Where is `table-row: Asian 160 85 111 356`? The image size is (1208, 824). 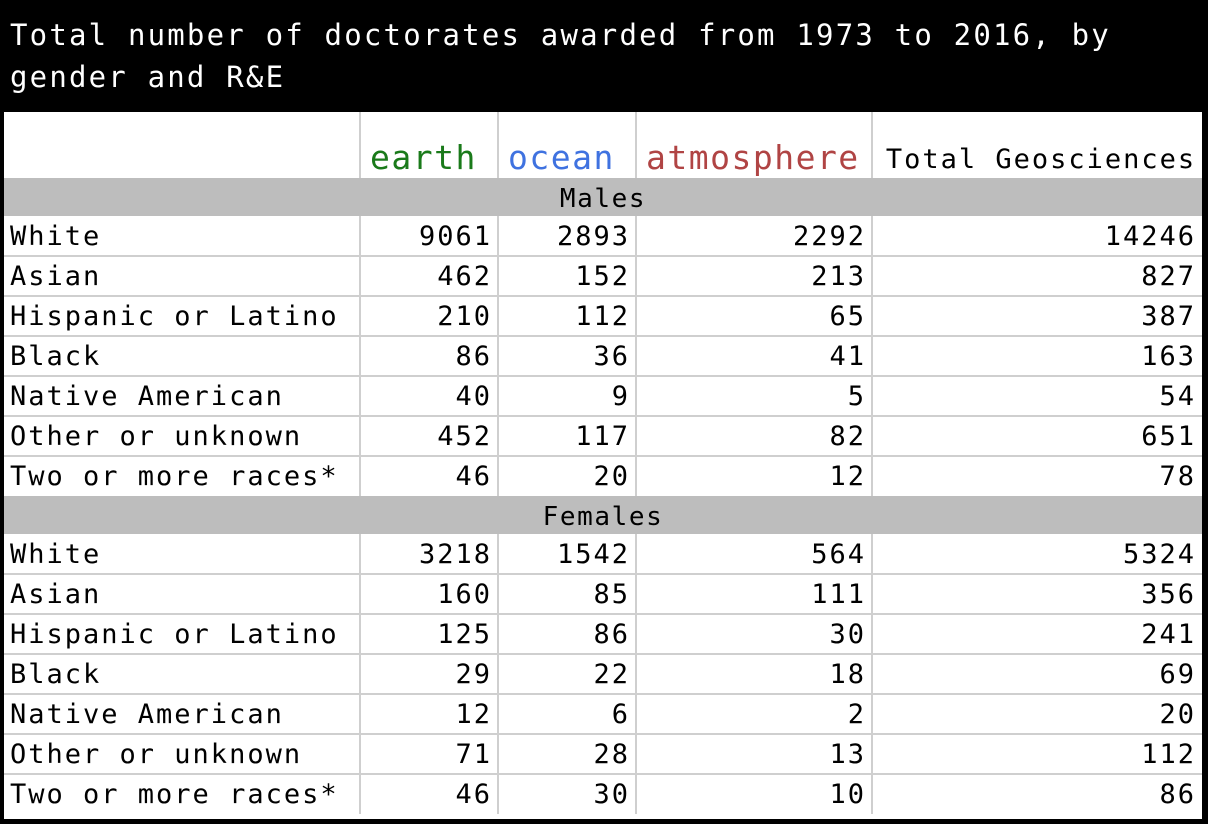 table-row: Asian 160 85 111 356 is located at coordinates (603, 594).